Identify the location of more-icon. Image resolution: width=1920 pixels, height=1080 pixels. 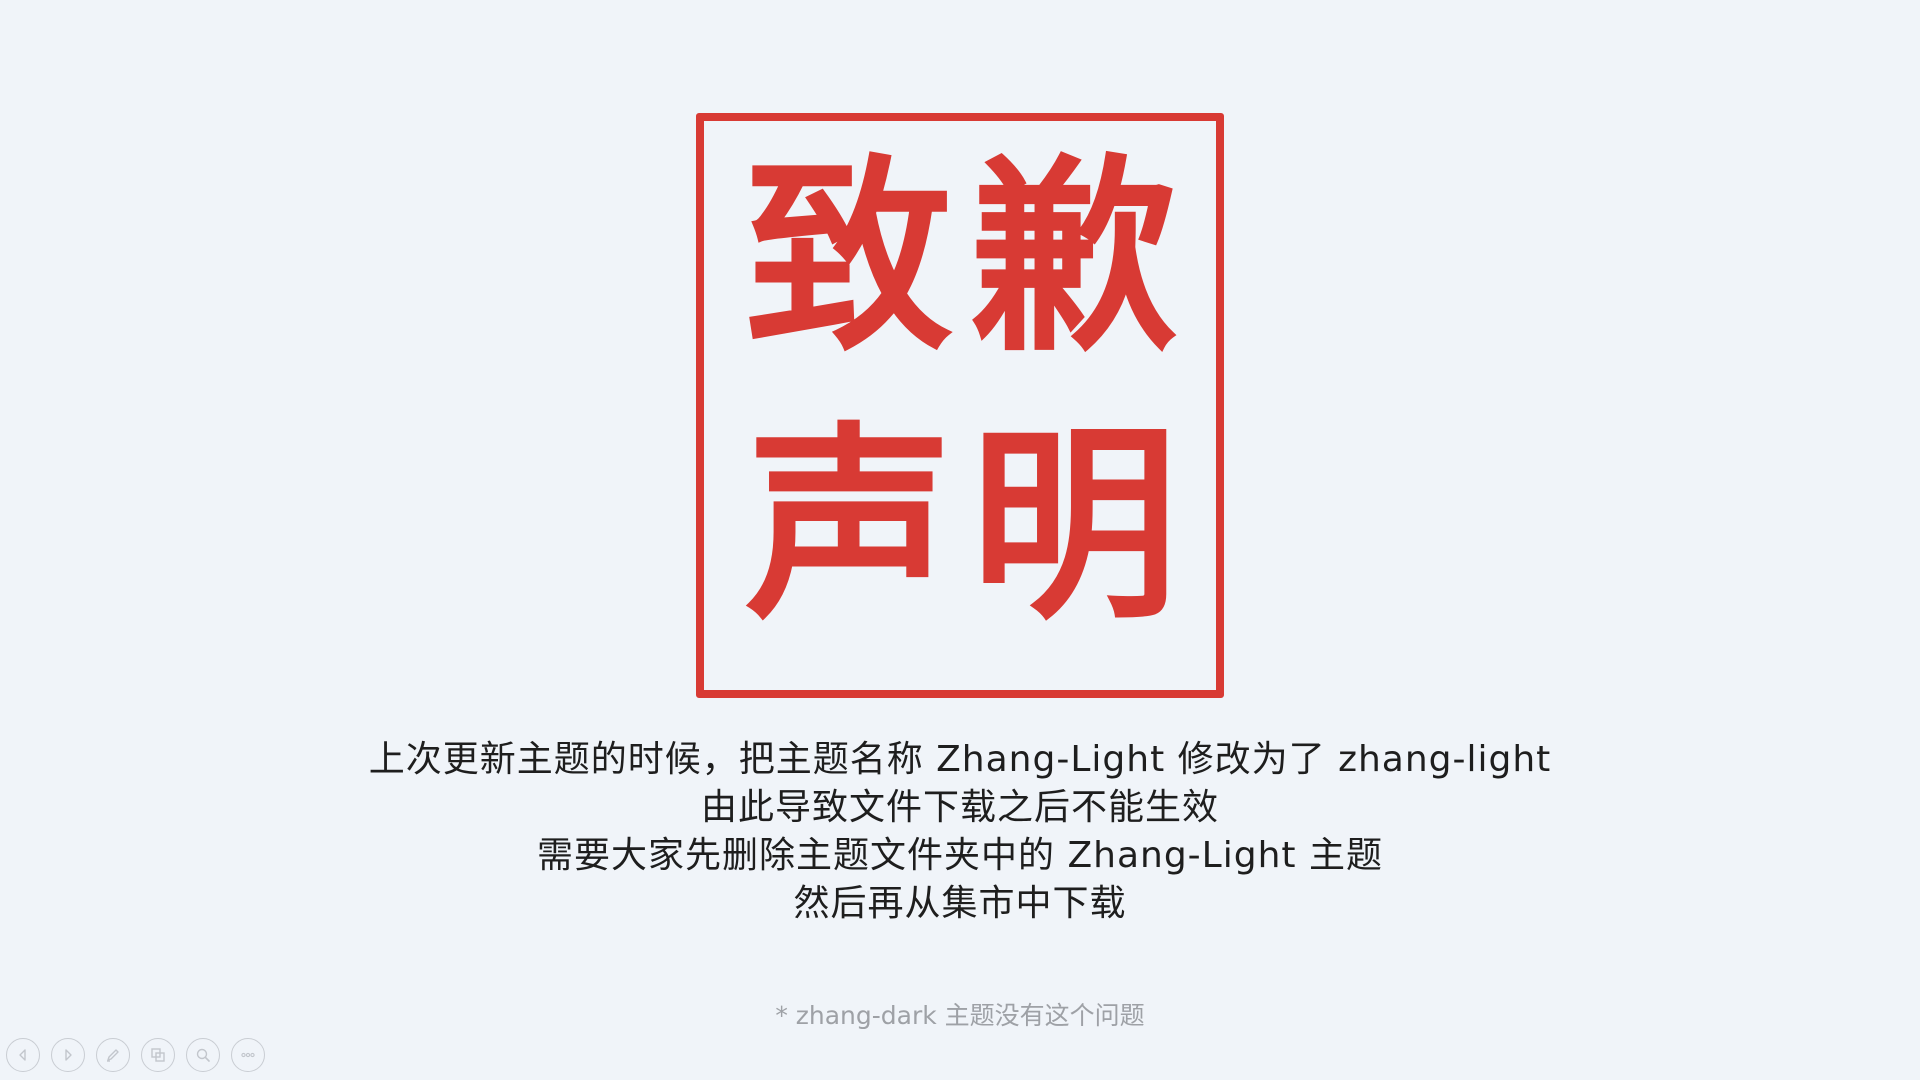
(248, 1055).